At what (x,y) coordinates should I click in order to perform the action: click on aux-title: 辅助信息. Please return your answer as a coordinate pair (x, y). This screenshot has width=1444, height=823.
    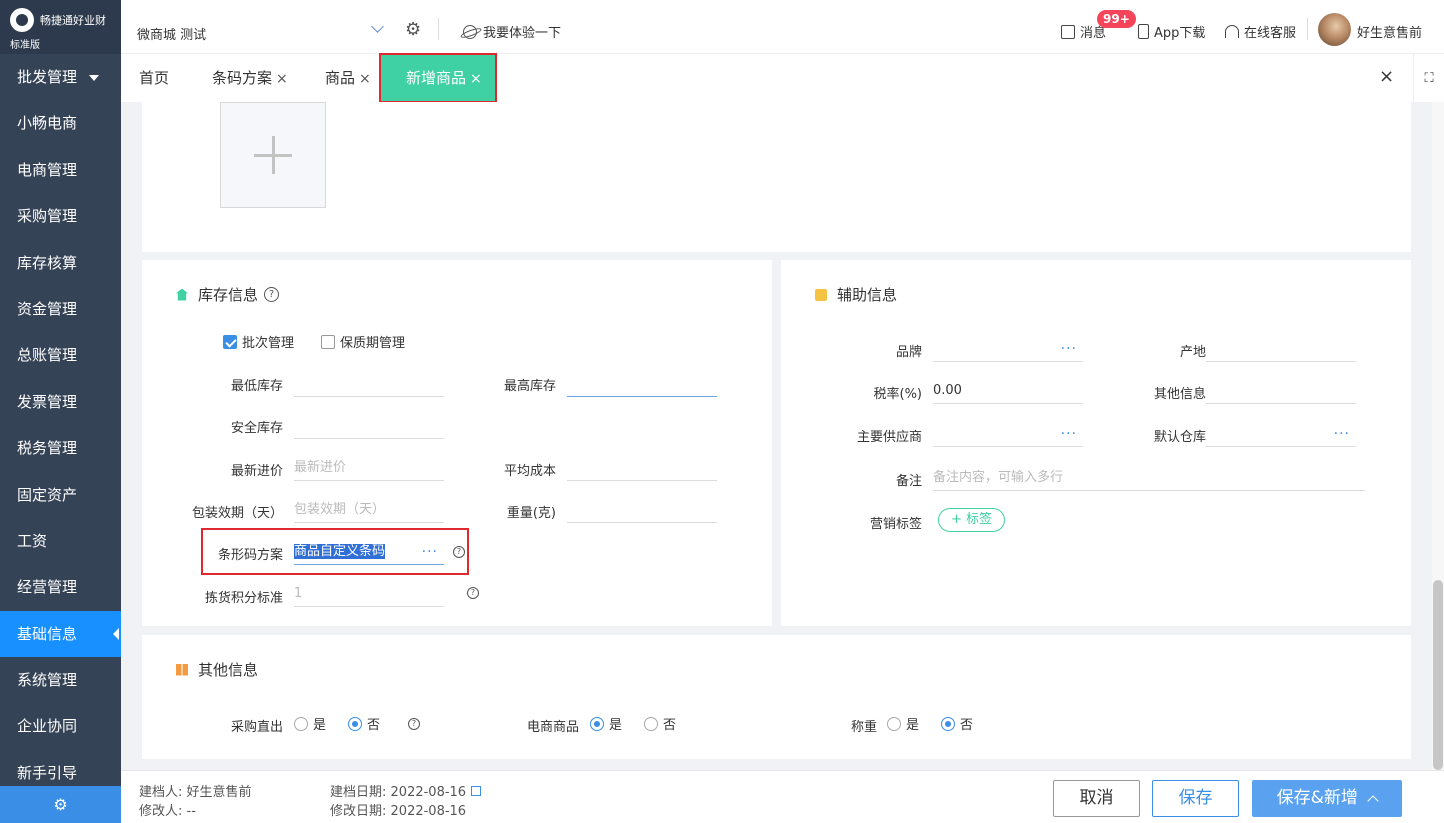
    Looking at the image, I should click on (867, 295).